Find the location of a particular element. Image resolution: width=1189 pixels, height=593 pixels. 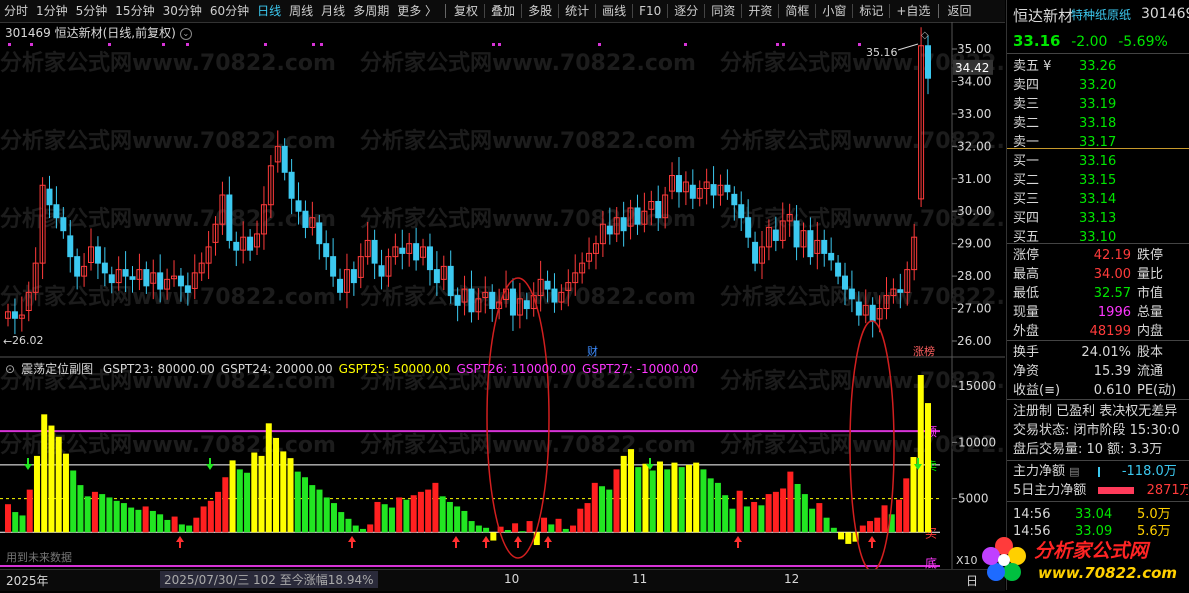

orderbook-row: 买四 33.13 is located at coordinates (1100, 218).